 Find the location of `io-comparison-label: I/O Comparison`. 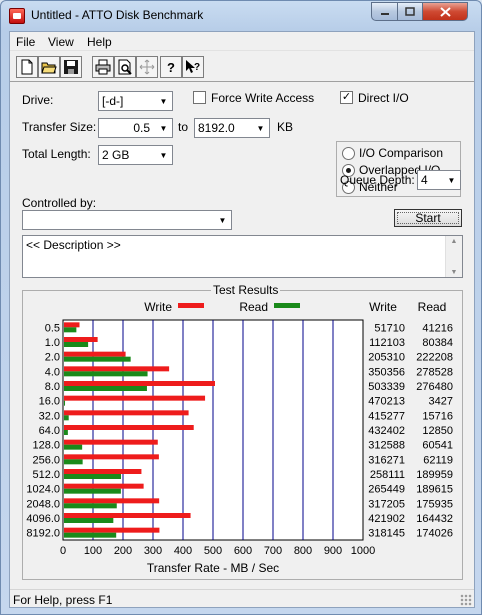

io-comparison-label: I/O Comparison is located at coordinates (401, 153).